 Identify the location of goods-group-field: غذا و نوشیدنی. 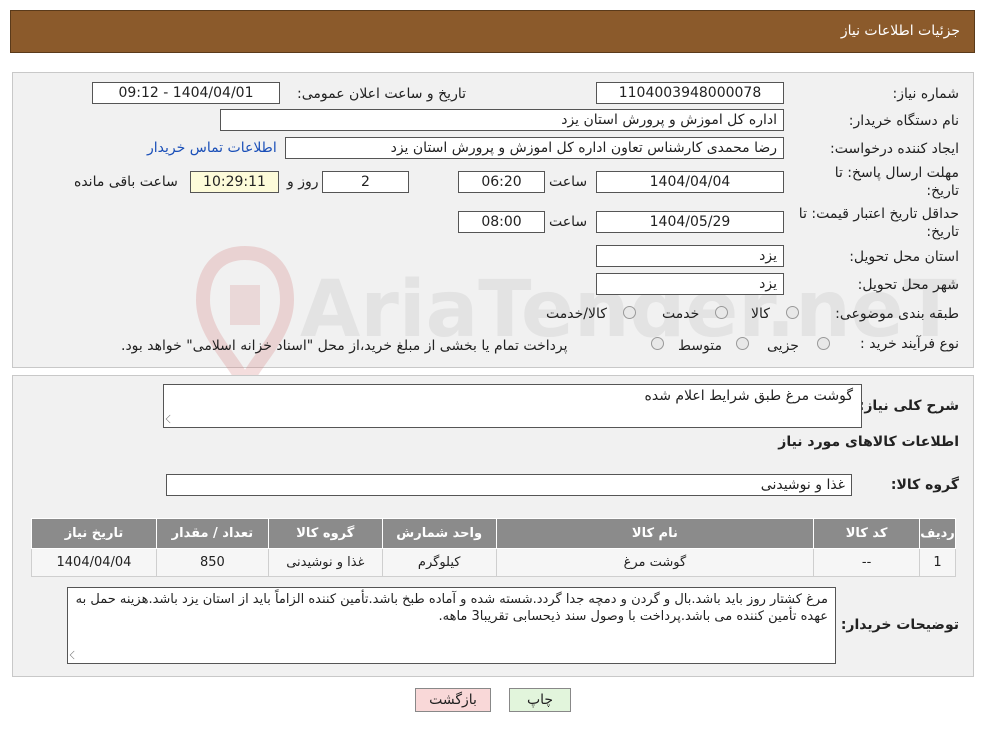
(509, 485).